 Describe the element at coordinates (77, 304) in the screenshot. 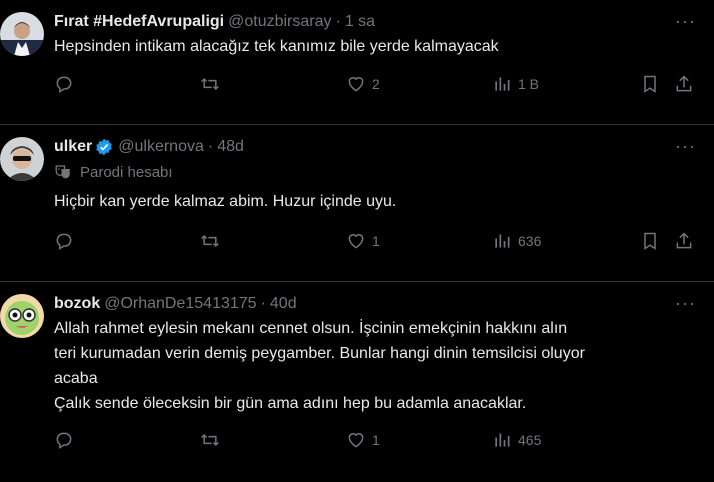

I see `author-name: bozok` at that location.